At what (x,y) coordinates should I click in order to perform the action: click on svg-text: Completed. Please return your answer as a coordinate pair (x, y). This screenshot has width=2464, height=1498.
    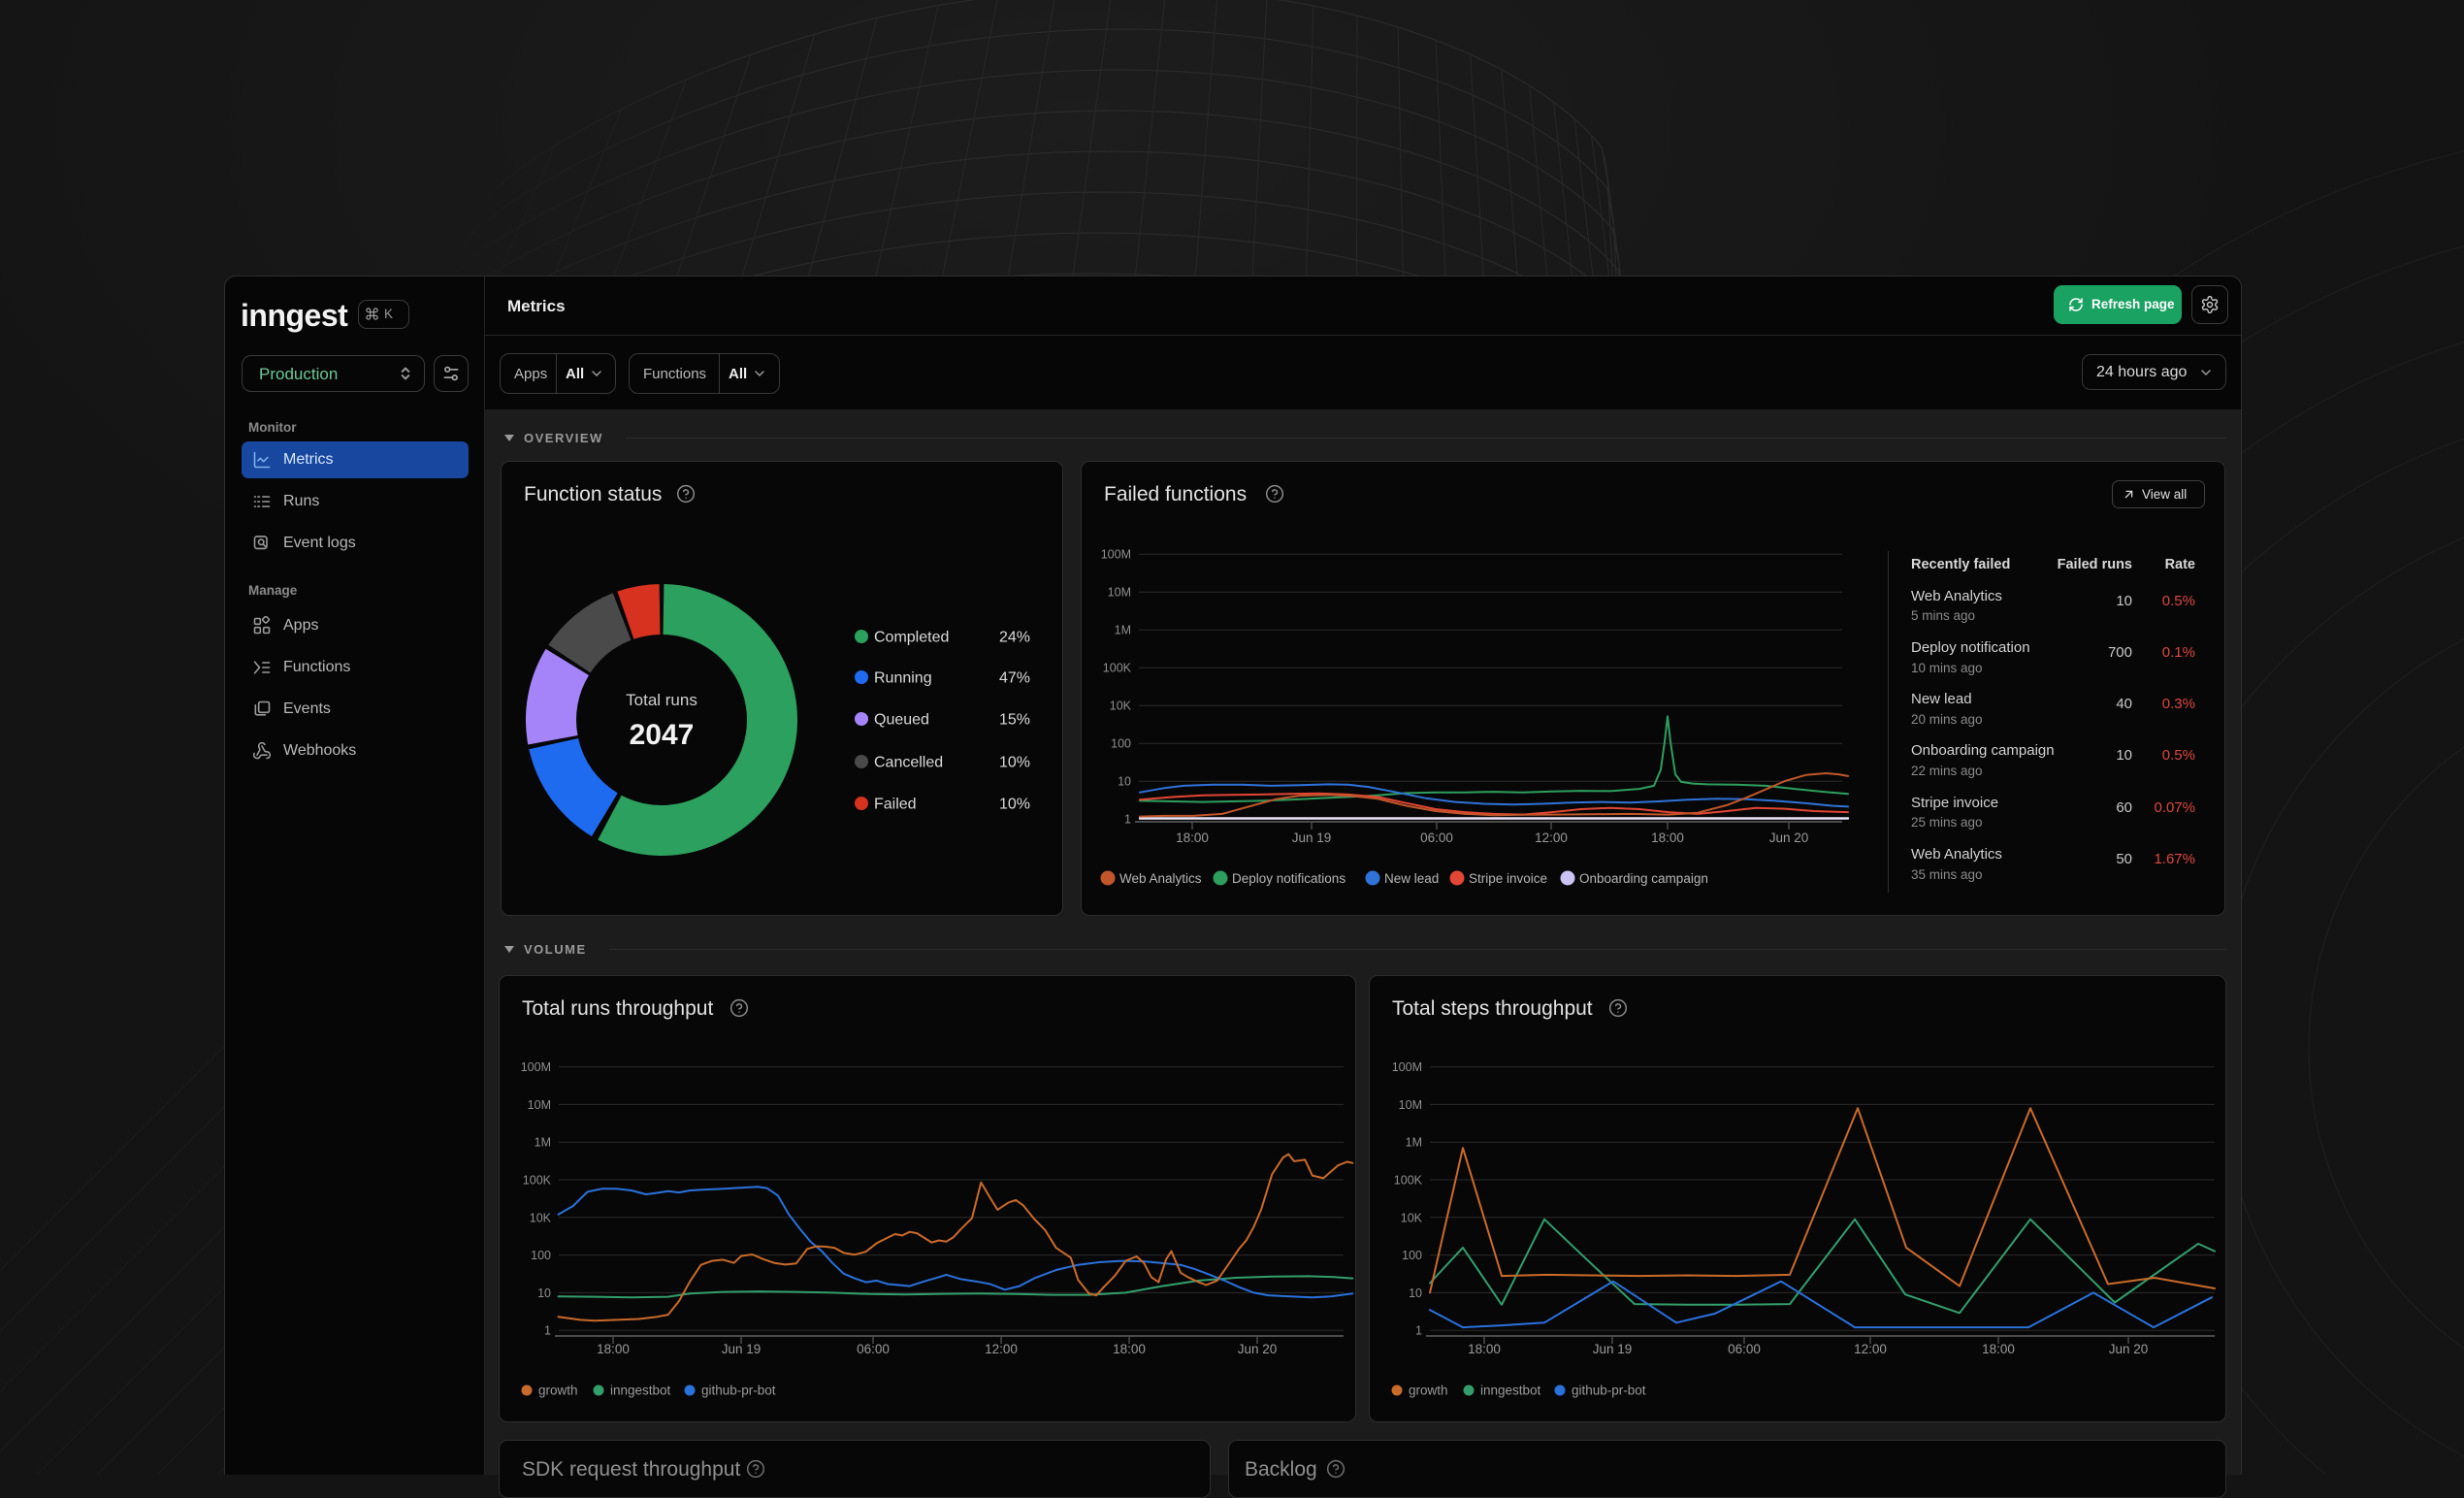
    Looking at the image, I should click on (911, 638).